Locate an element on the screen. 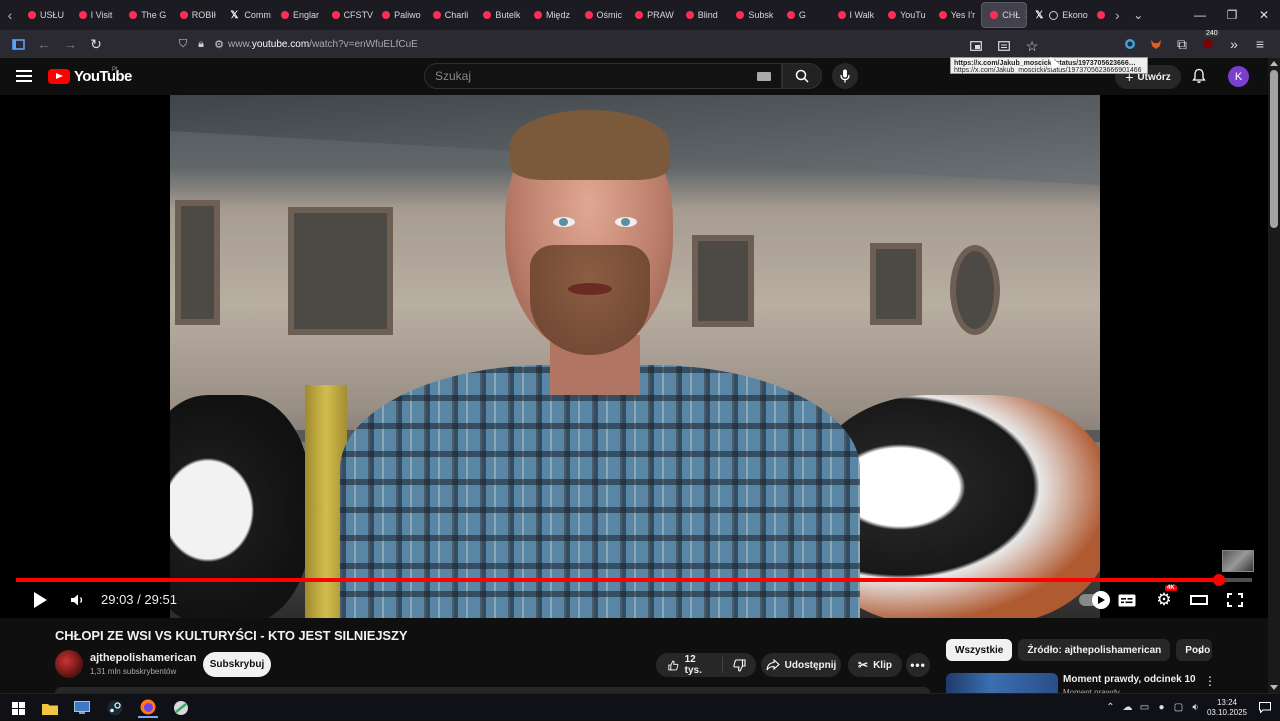 Image resolution: width=1280 pixels, height=721 pixels. tab-close-icon: ✕ is located at coordinates (1025, 15).